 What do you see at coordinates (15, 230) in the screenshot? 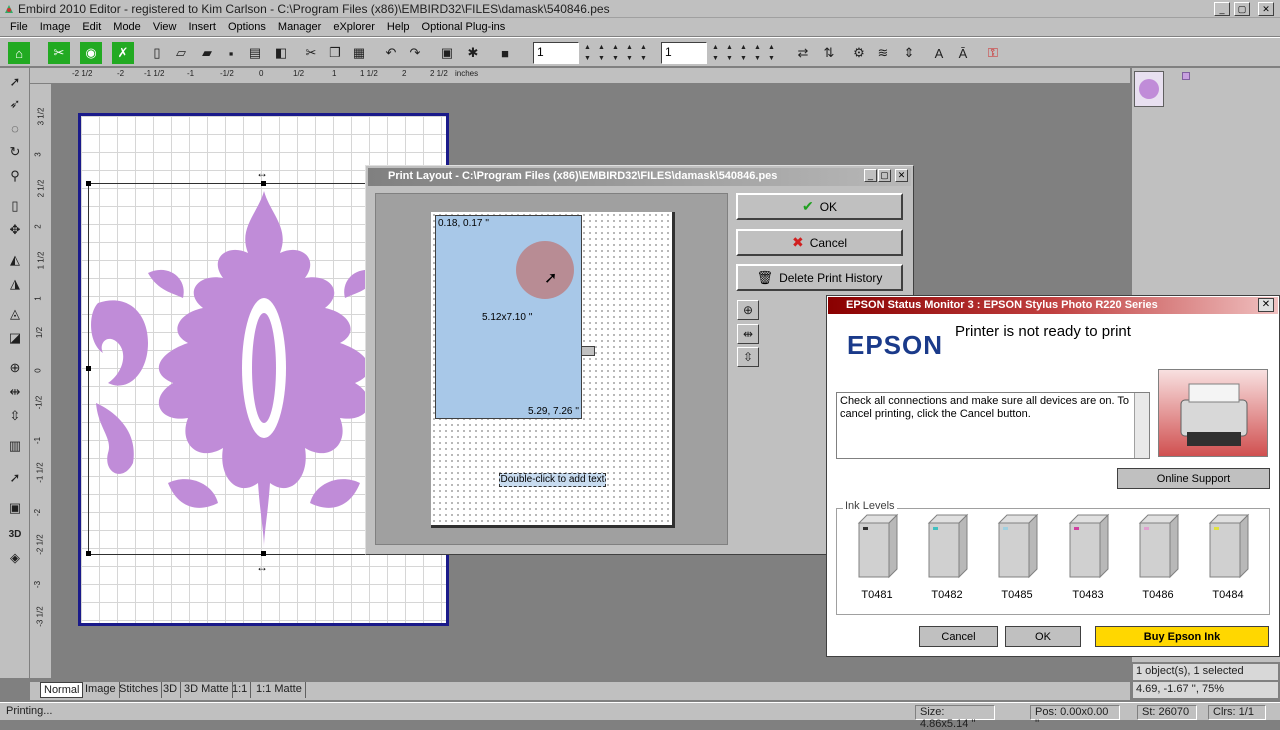
I see `move-icon: ✥` at bounding box center [15, 230].